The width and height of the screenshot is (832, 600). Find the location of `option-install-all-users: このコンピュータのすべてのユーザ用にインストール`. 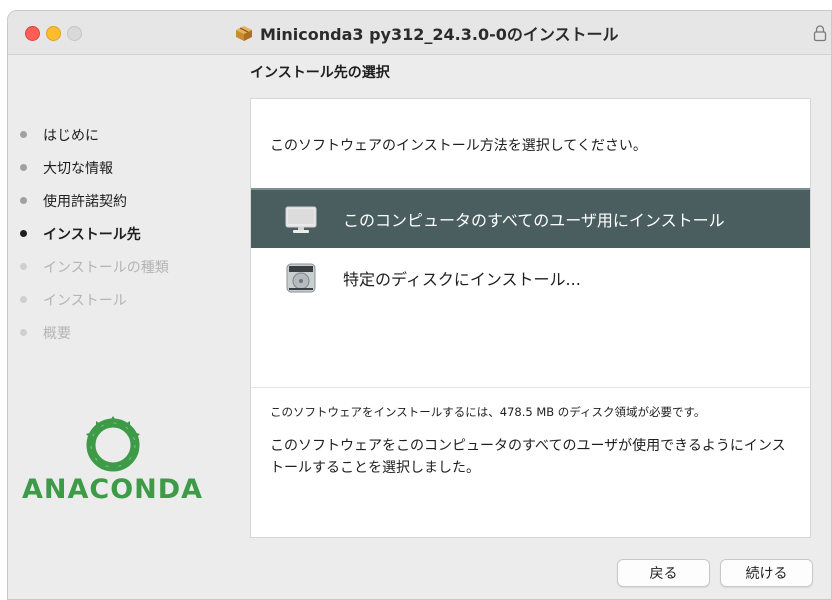

option-install-all-users: このコンピュータのすべてのユーザ用にインストール is located at coordinates (530, 218).